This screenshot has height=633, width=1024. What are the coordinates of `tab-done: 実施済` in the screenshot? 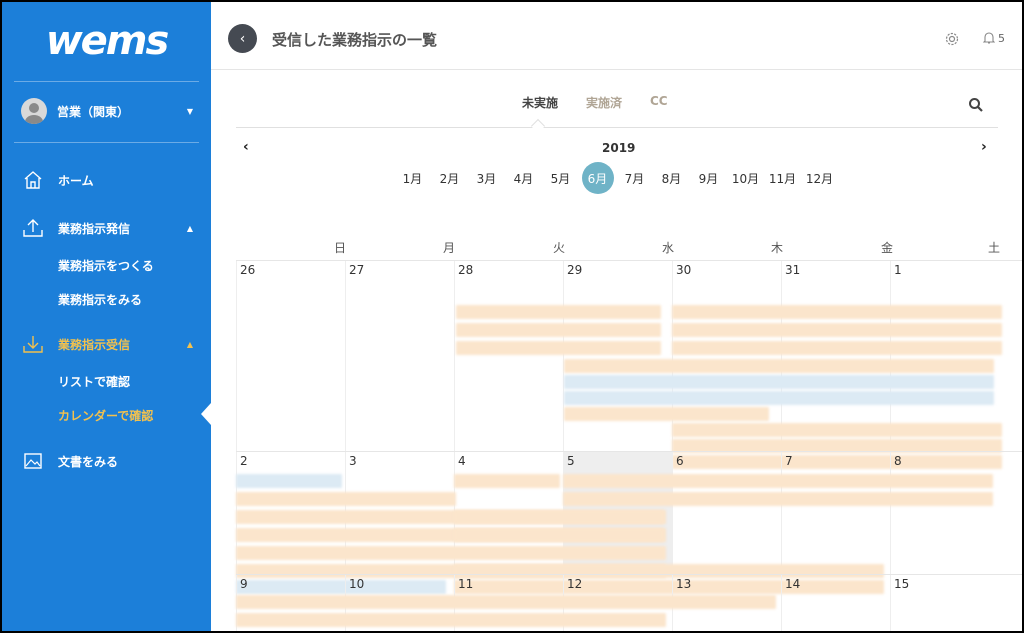 It's located at (604, 102).